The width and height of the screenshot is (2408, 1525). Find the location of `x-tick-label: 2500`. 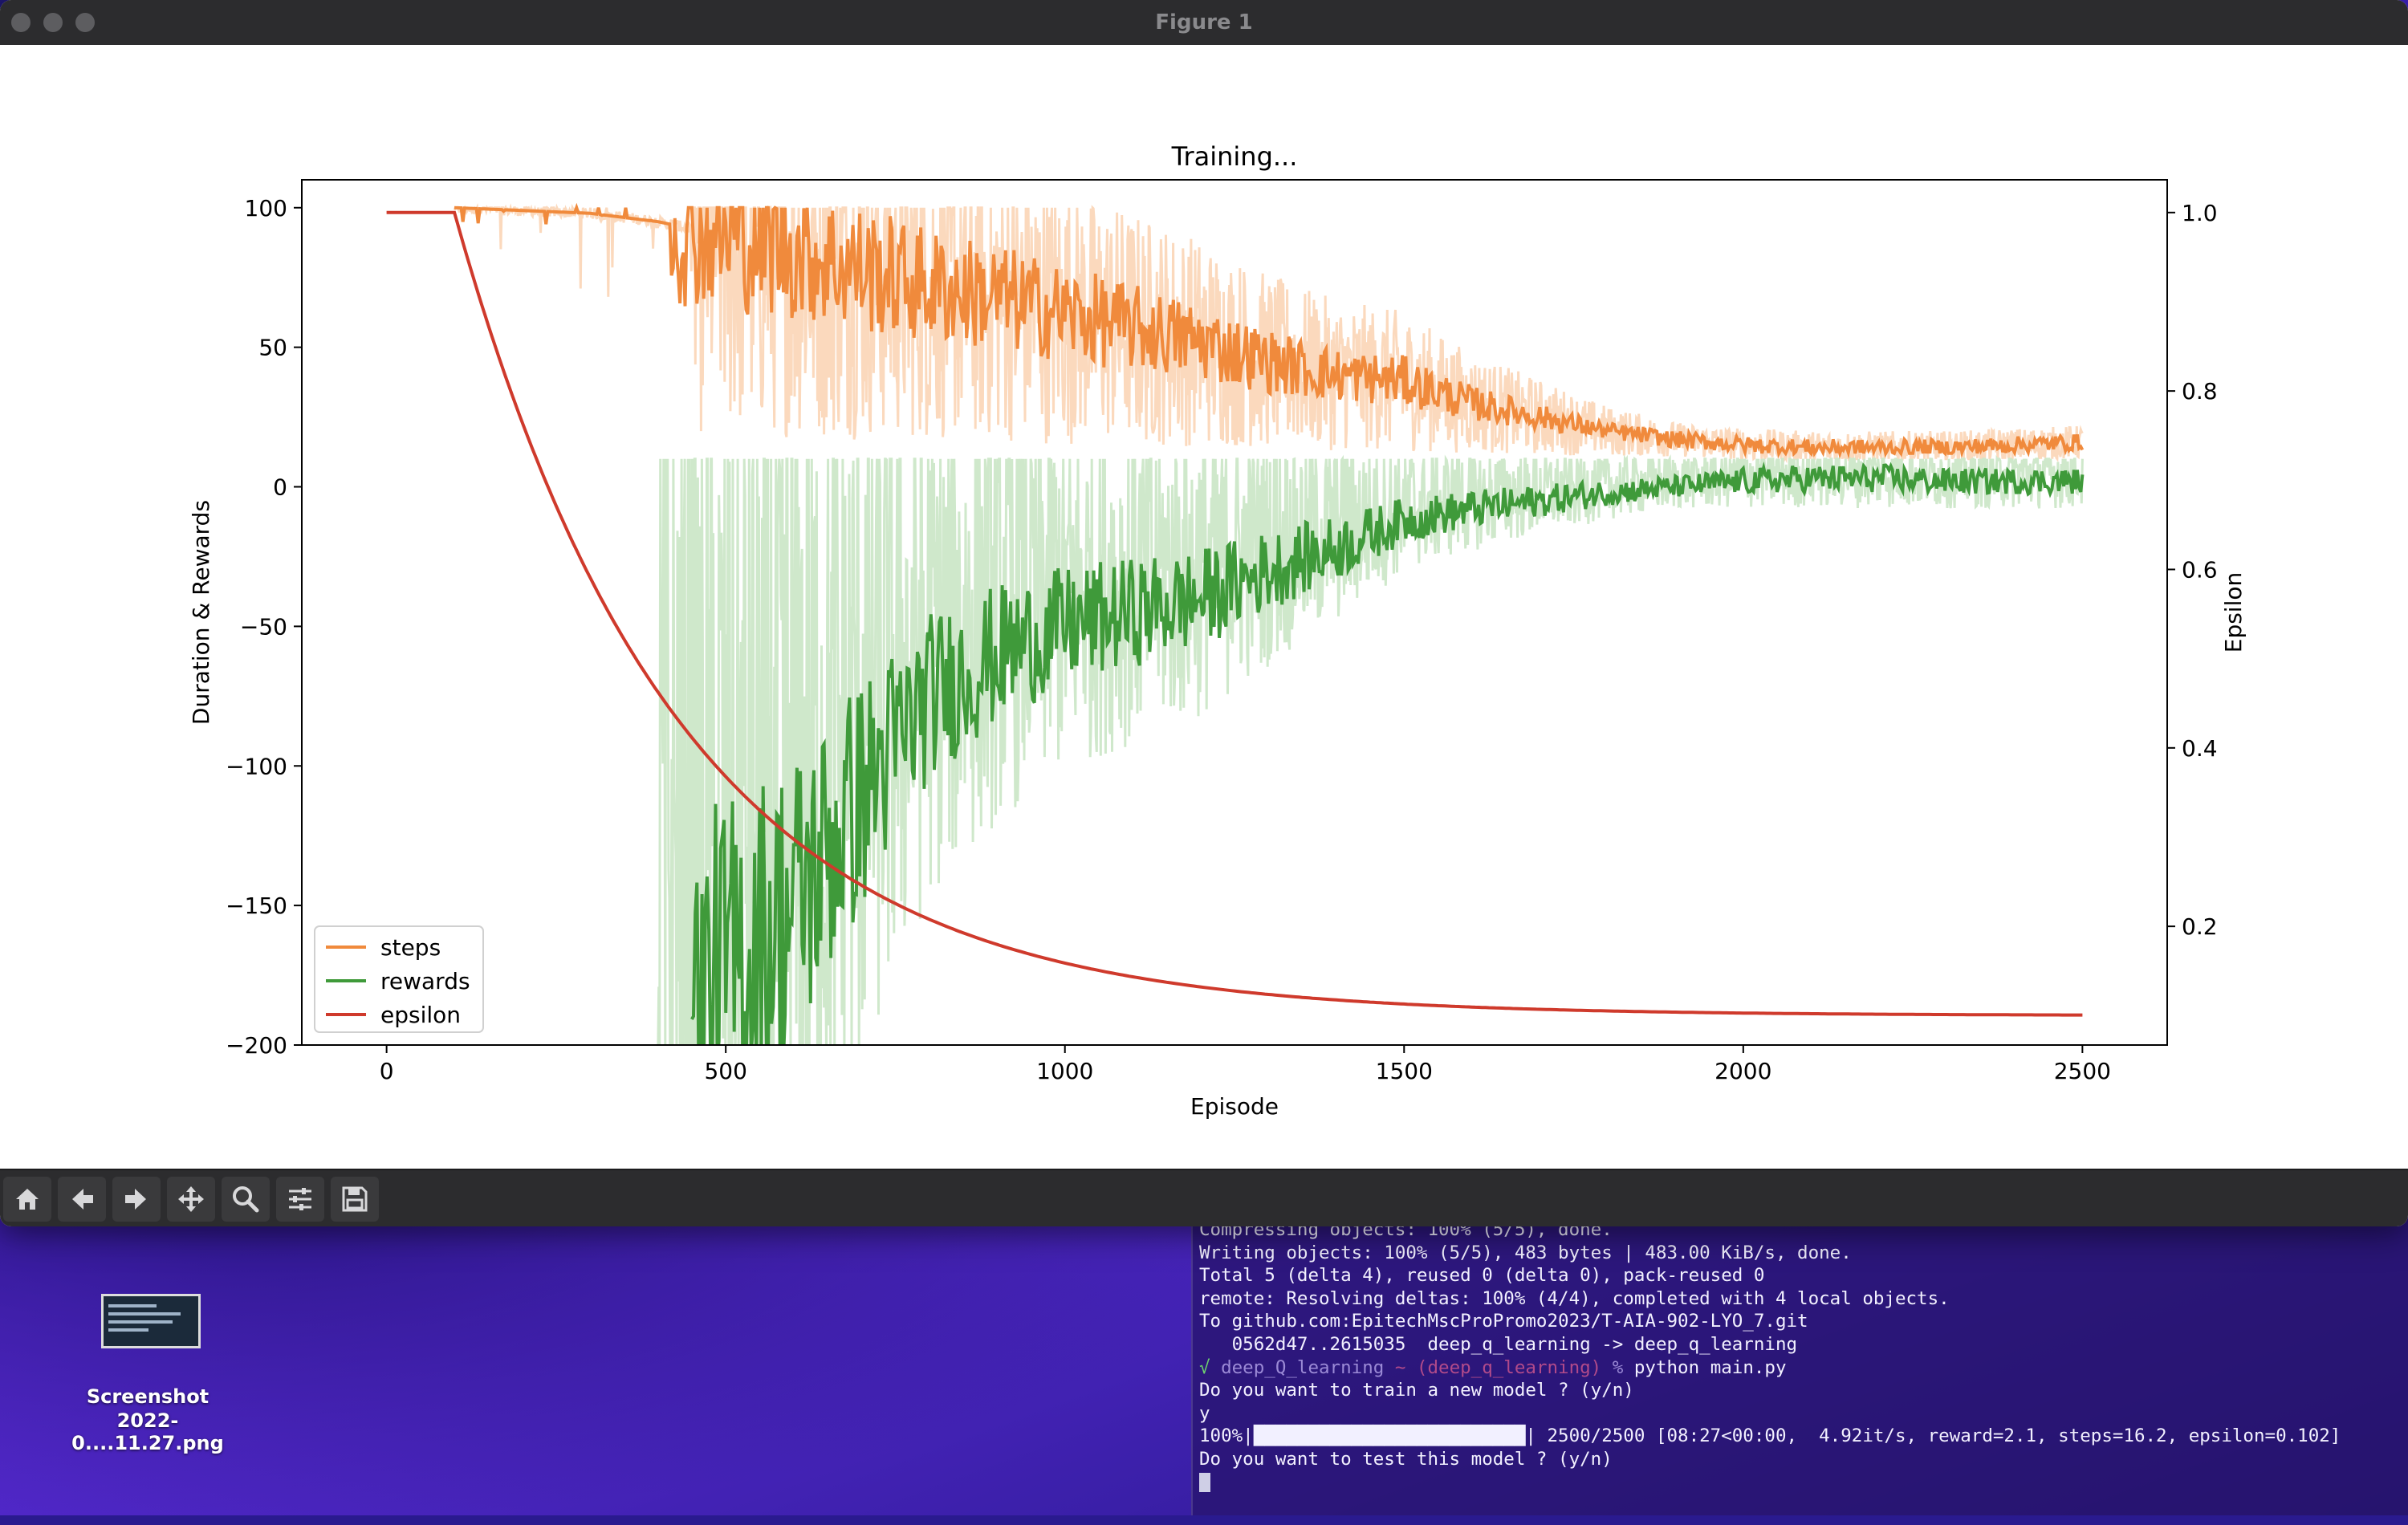

x-tick-label: 2500 is located at coordinates (2082, 1071).